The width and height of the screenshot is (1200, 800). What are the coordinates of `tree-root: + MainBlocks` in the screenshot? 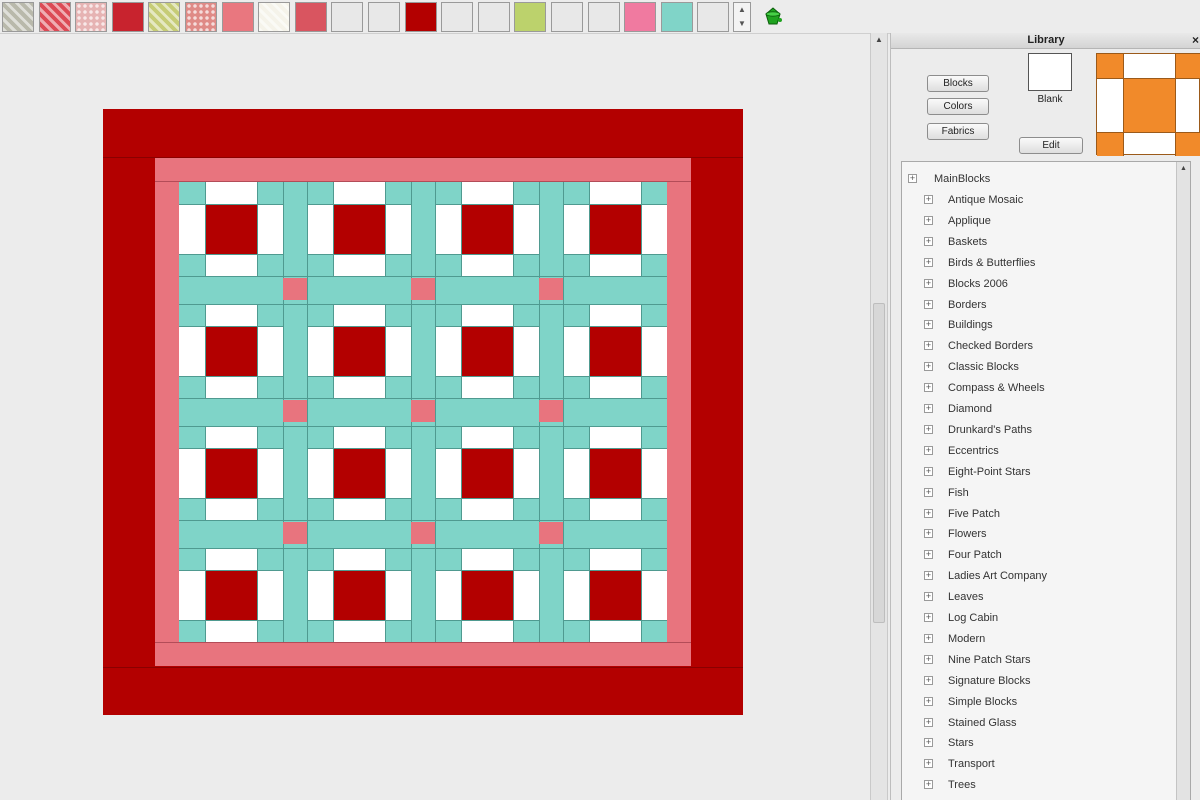 It's located at (1039, 179).